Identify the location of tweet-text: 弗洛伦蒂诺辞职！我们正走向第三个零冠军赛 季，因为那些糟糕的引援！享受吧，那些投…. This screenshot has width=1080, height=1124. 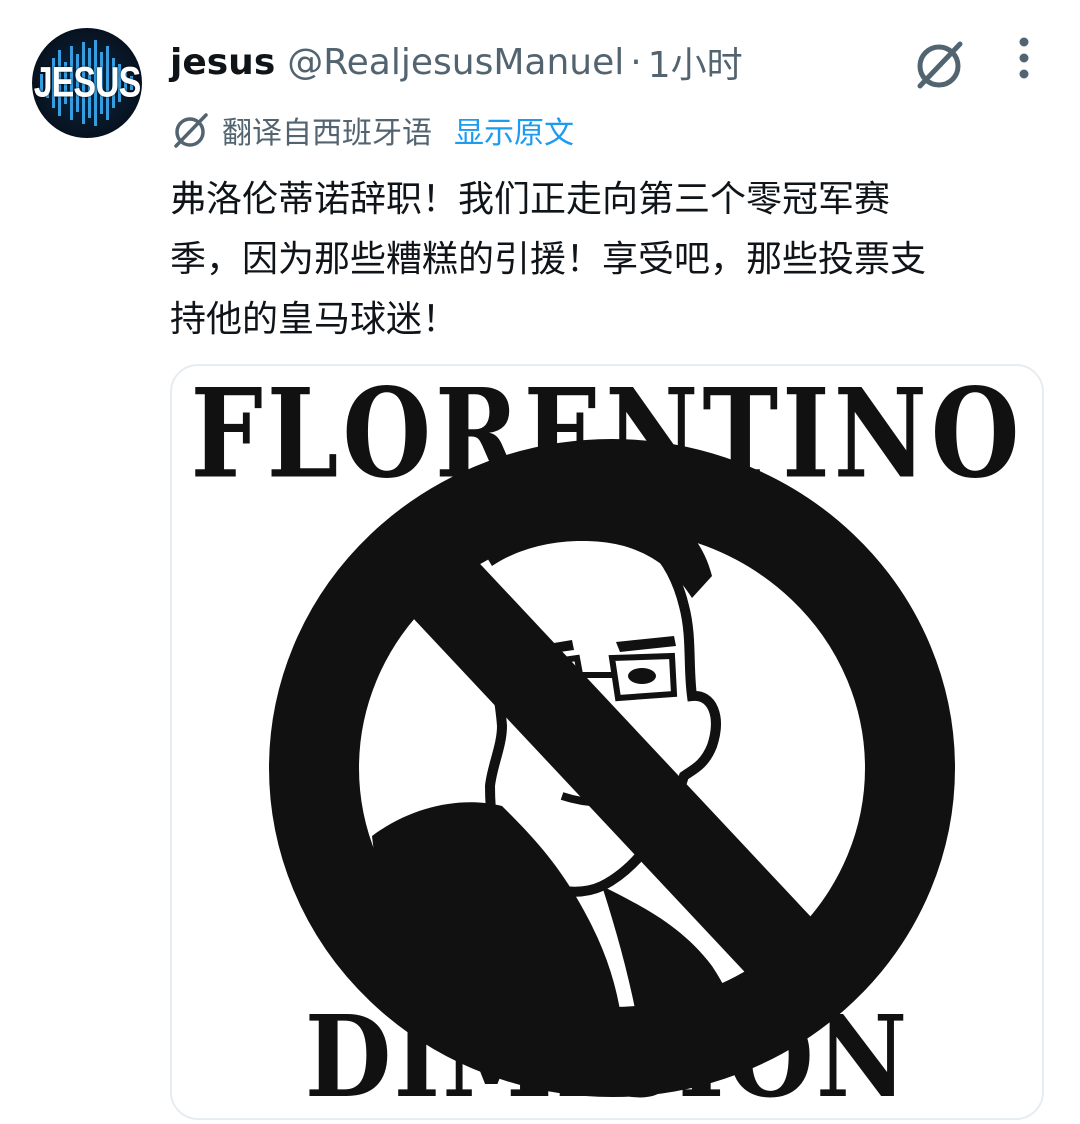
(548, 259).